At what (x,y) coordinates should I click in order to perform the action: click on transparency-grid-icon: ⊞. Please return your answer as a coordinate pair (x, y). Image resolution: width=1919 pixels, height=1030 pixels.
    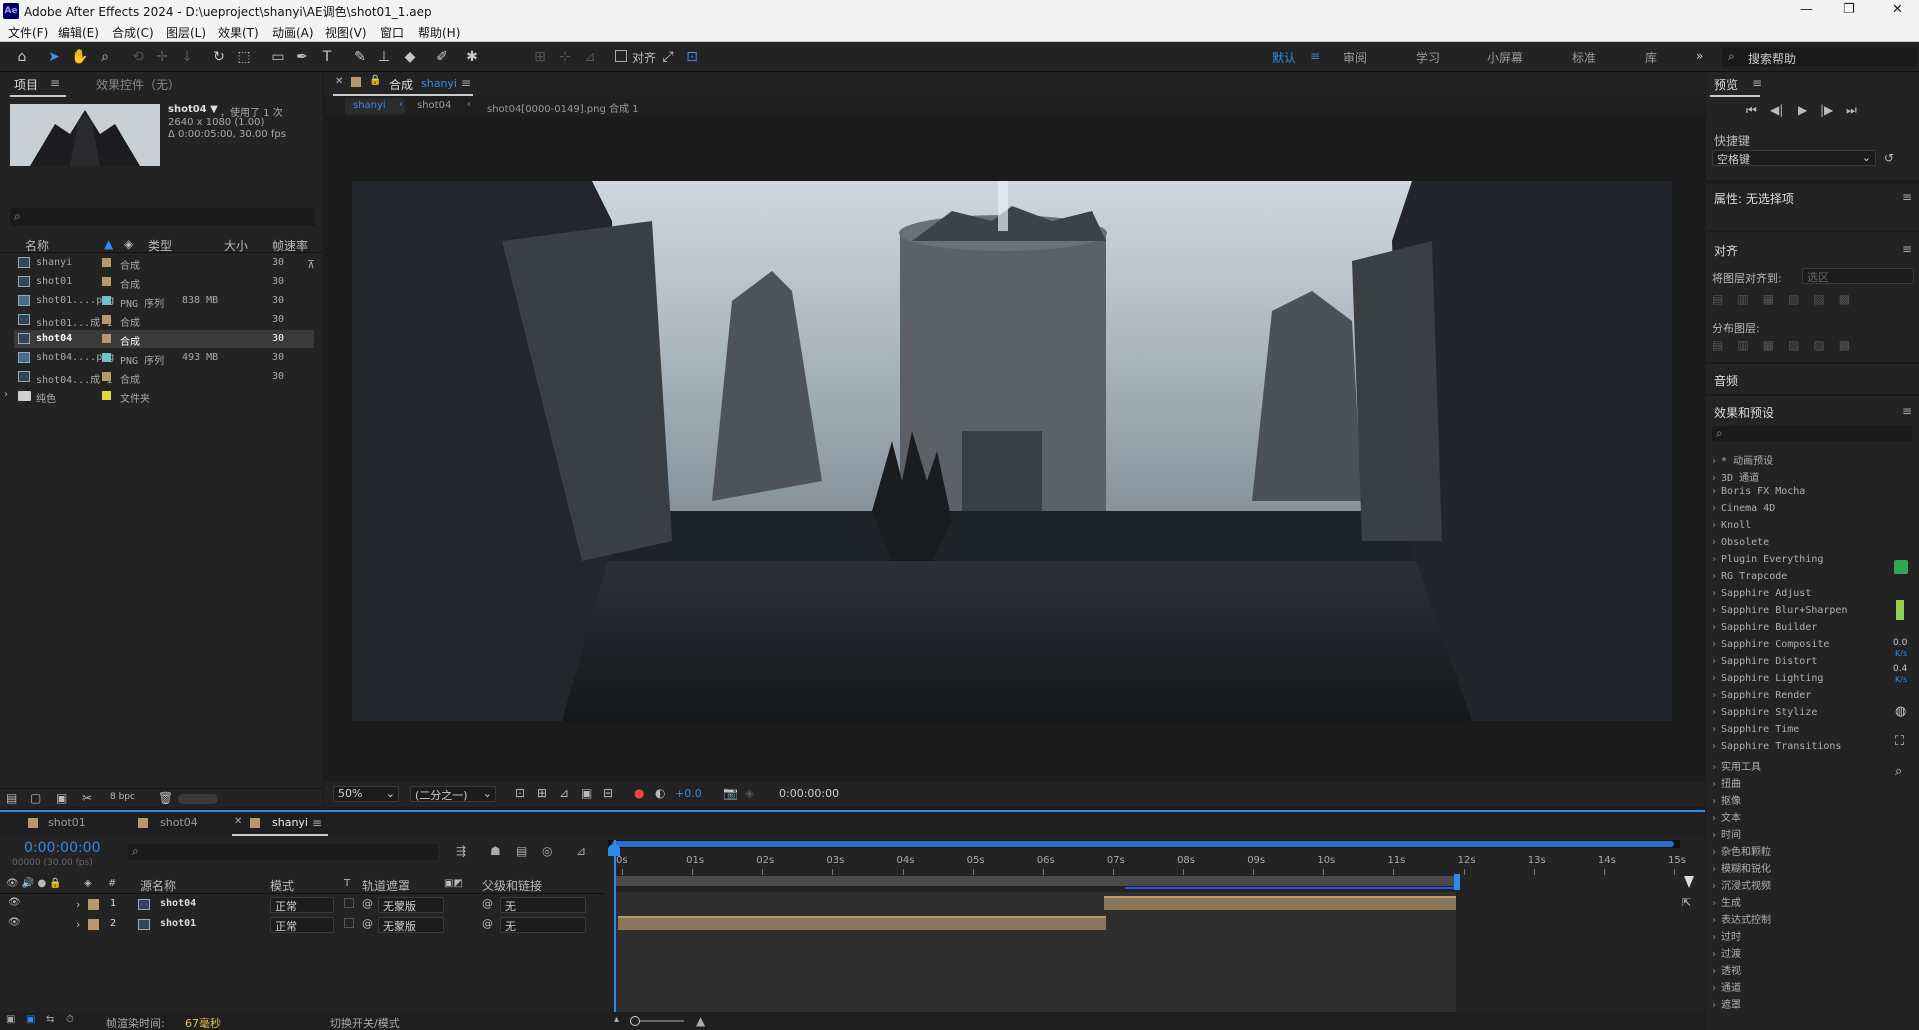
    Looking at the image, I should click on (542, 793).